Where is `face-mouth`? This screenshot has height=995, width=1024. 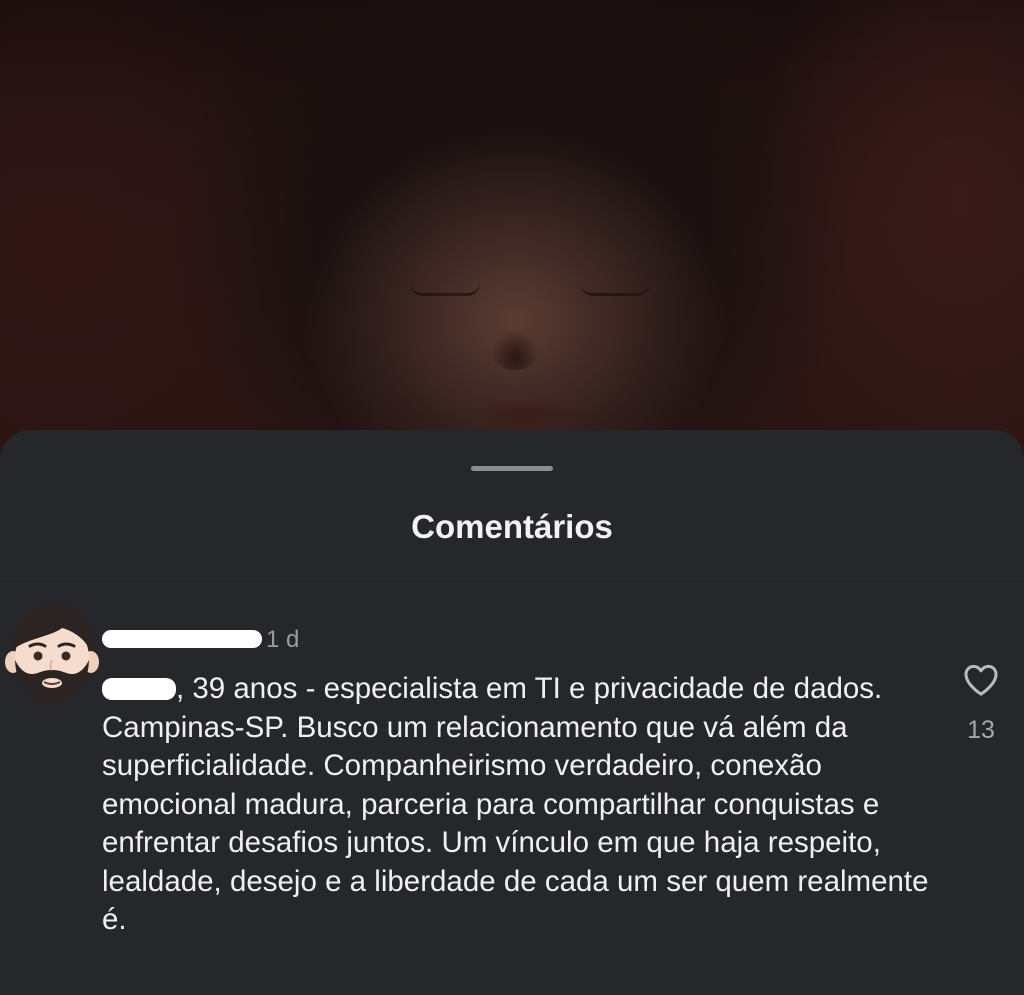
face-mouth is located at coordinates (525, 416).